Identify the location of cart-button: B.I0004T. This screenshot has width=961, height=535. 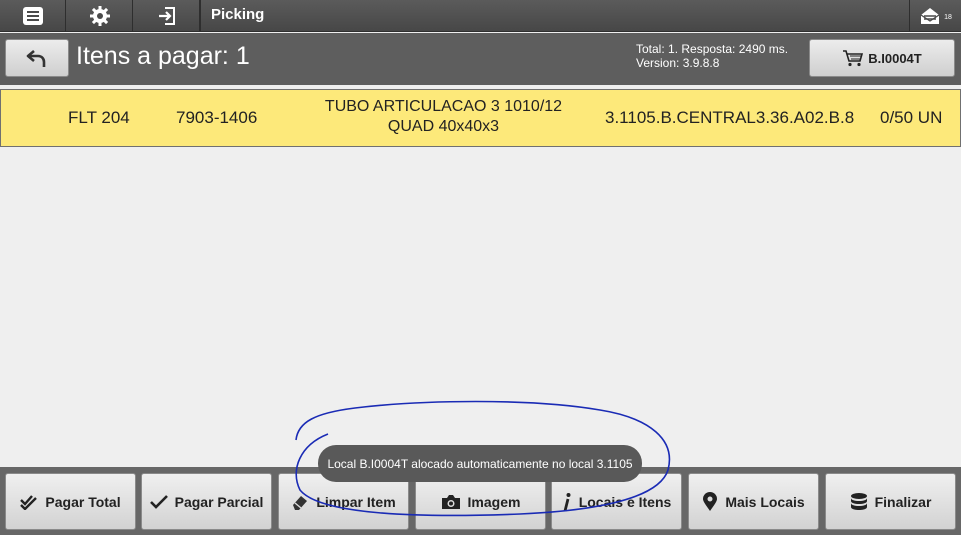
(882, 58).